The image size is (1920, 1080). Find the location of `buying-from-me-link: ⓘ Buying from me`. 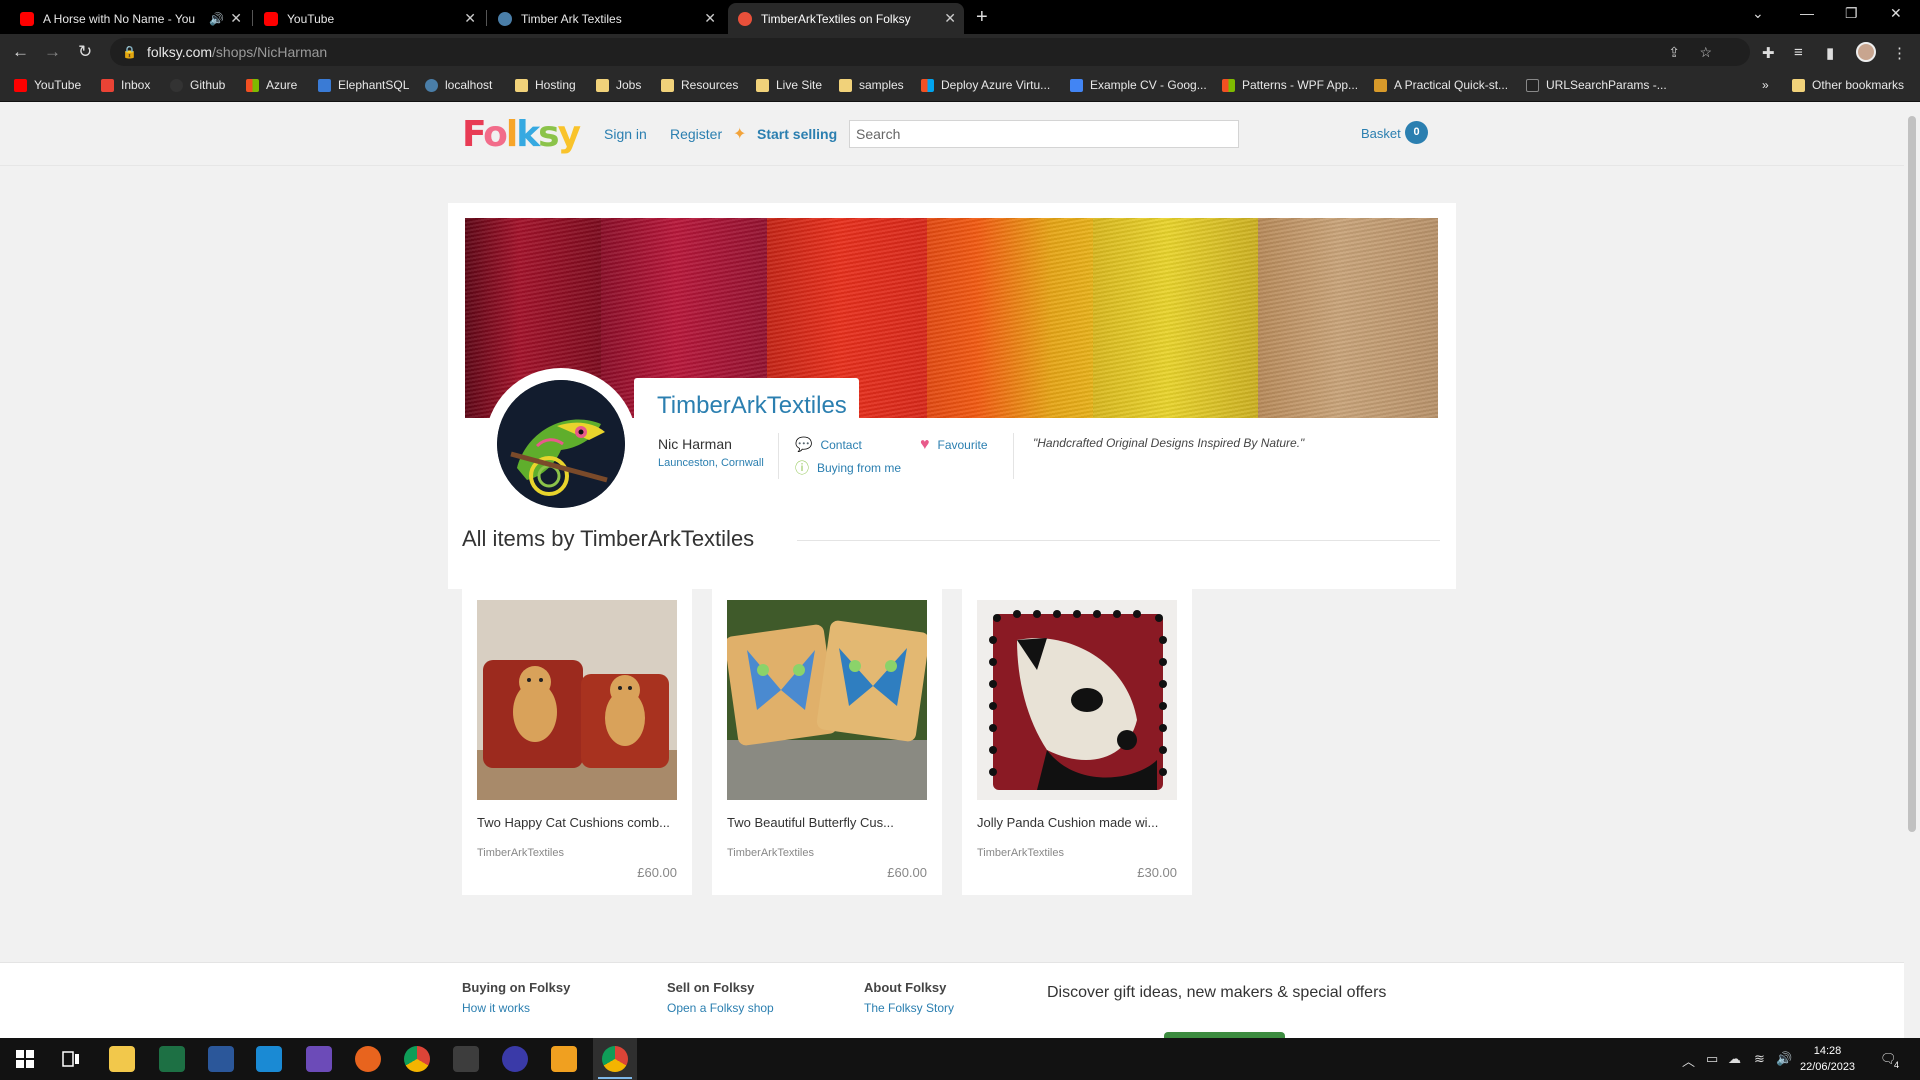

buying-from-me-link: ⓘ Buying from me is located at coordinates (848, 468).